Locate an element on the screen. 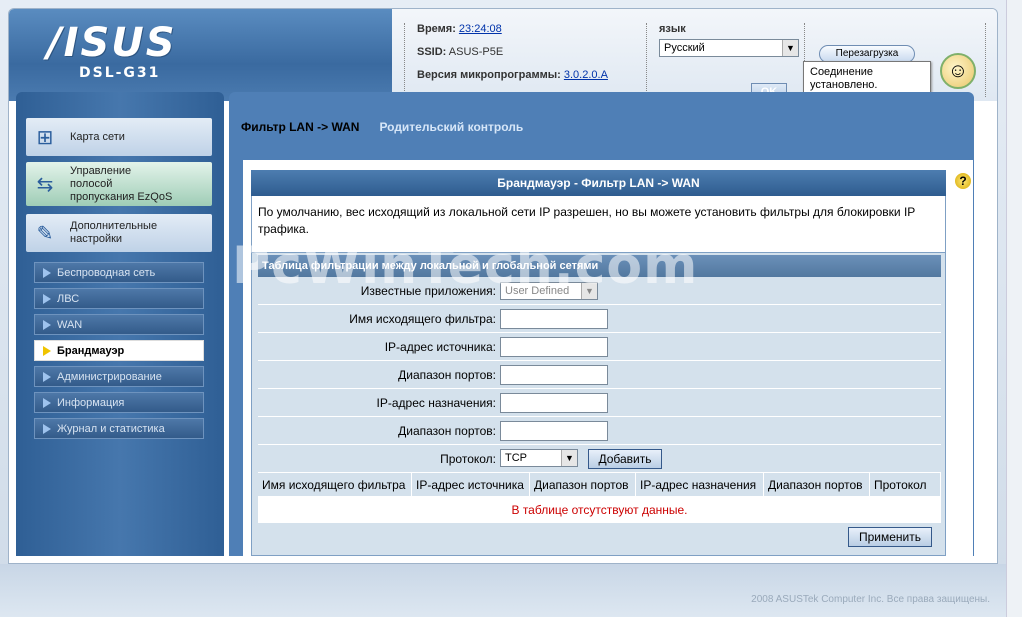 This screenshot has height=617, width=1022. help-icon: ? is located at coordinates (963, 181).